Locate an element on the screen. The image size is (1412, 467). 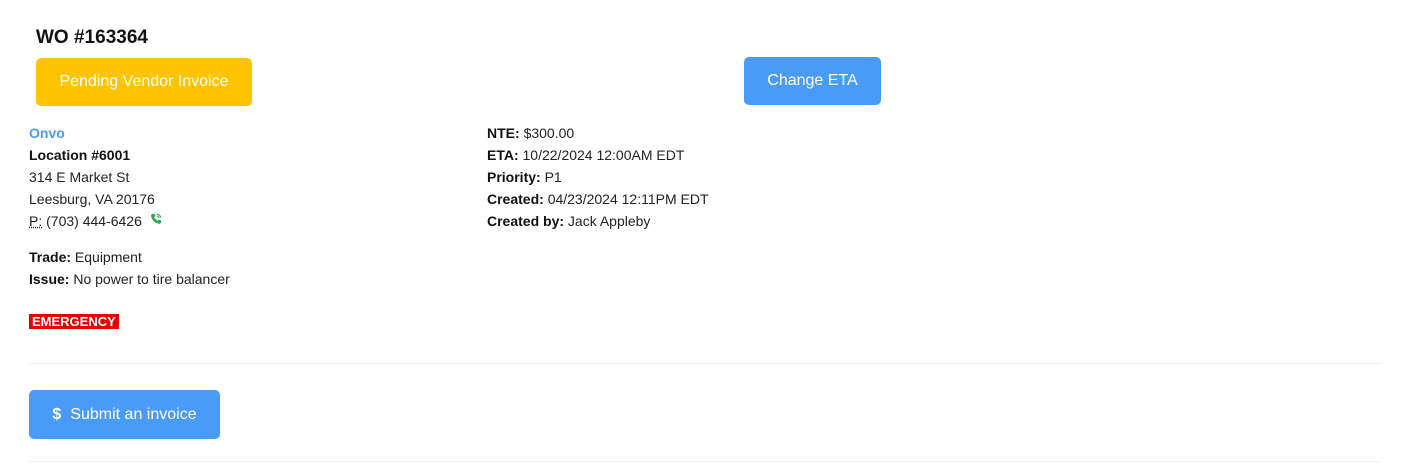
nte-row: NTE: $300.00 is located at coordinates (598, 133).